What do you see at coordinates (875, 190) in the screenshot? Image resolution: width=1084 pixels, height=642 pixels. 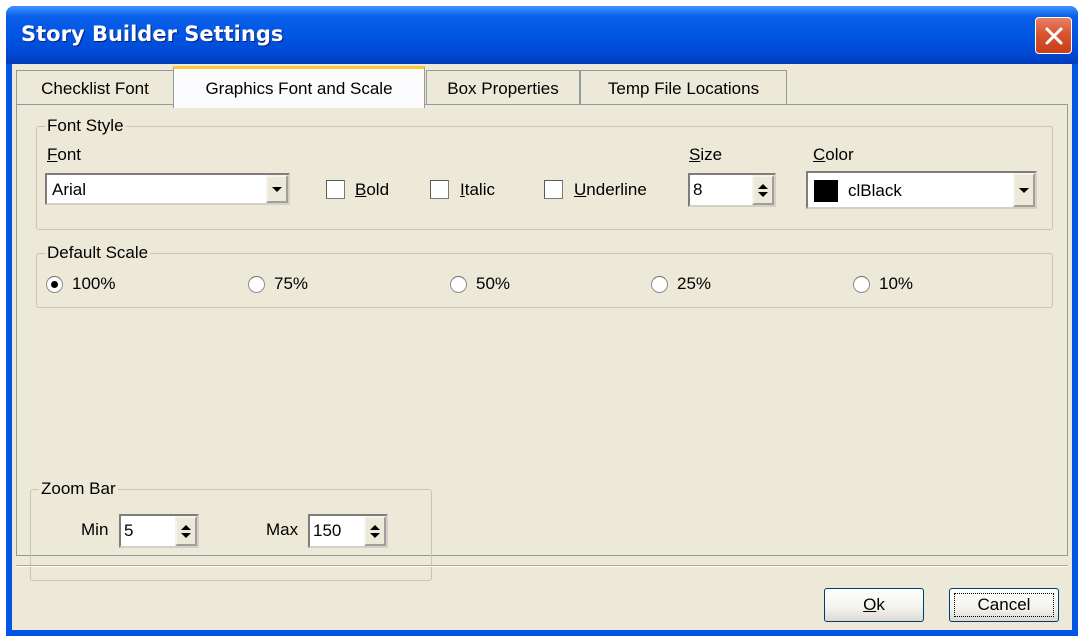 I see `color-value: clBlack` at bounding box center [875, 190].